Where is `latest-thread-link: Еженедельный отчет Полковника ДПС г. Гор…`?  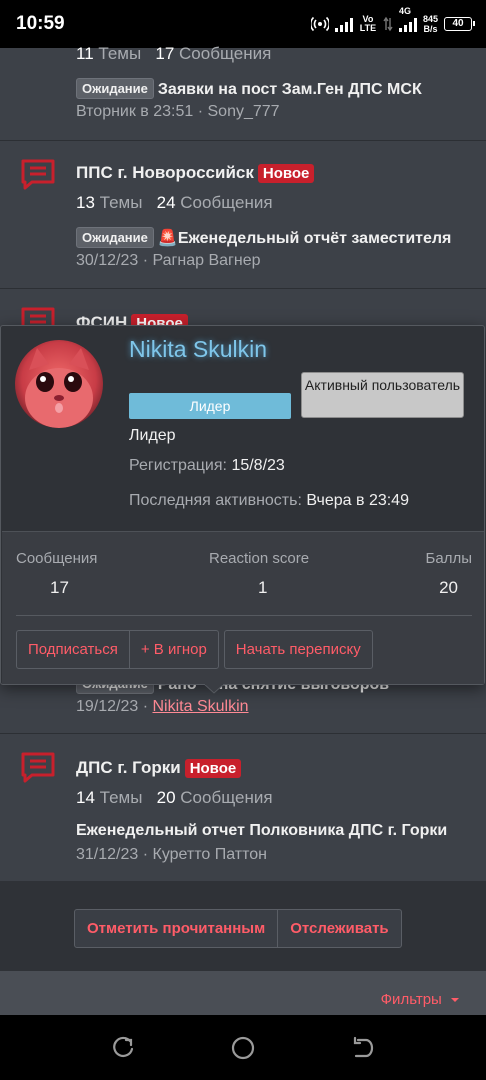
latest-thread-link: Еженедельный отчет Полковника ДПС г. Гор… is located at coordinates (274, 831).